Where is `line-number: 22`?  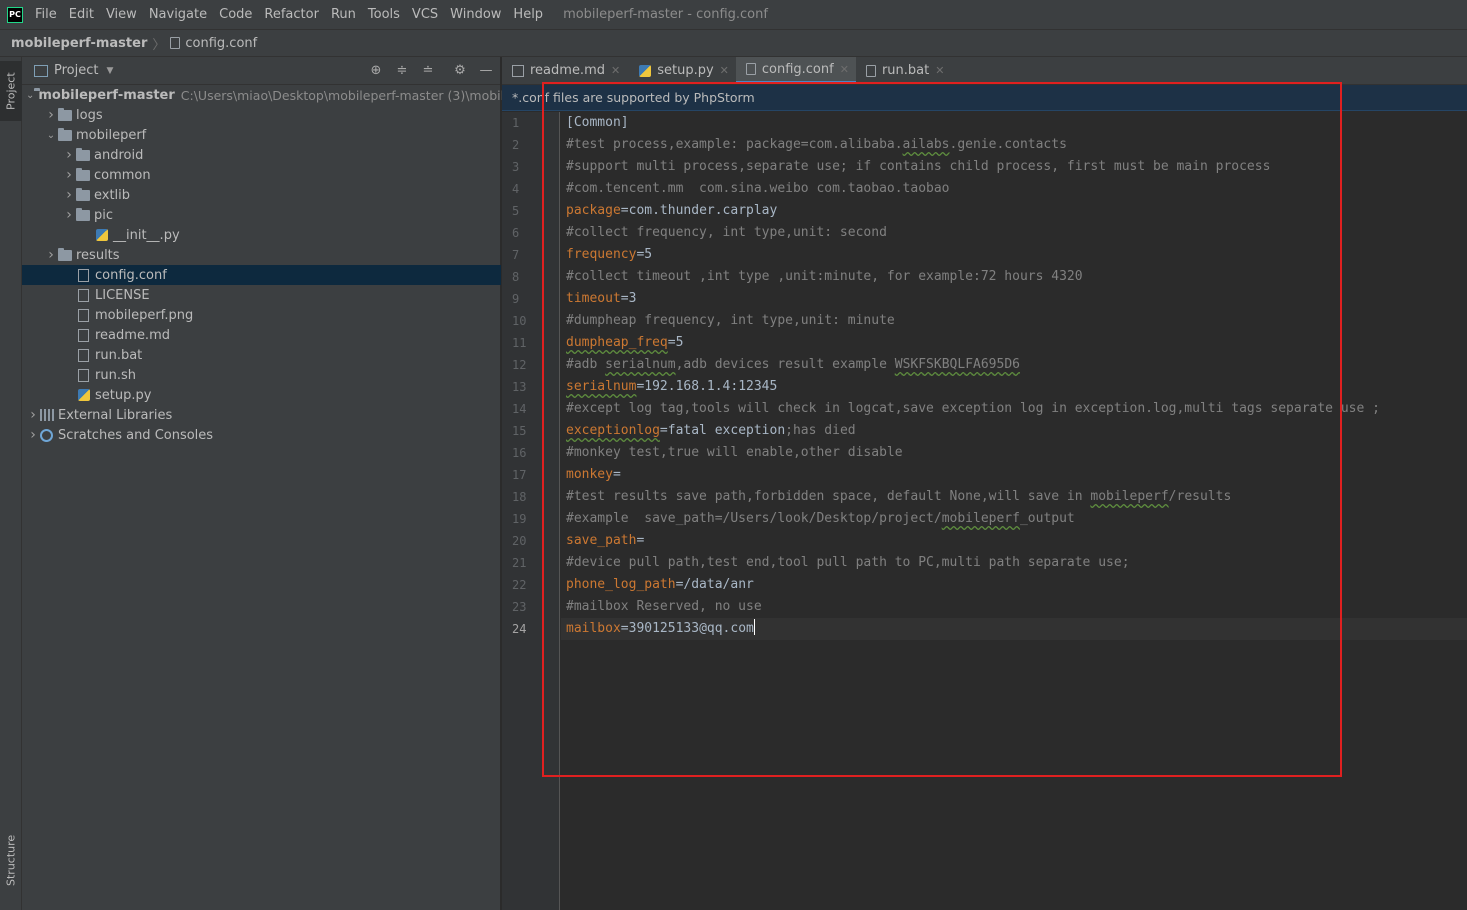
line-number: 22 is located at coordinates (530, 585).